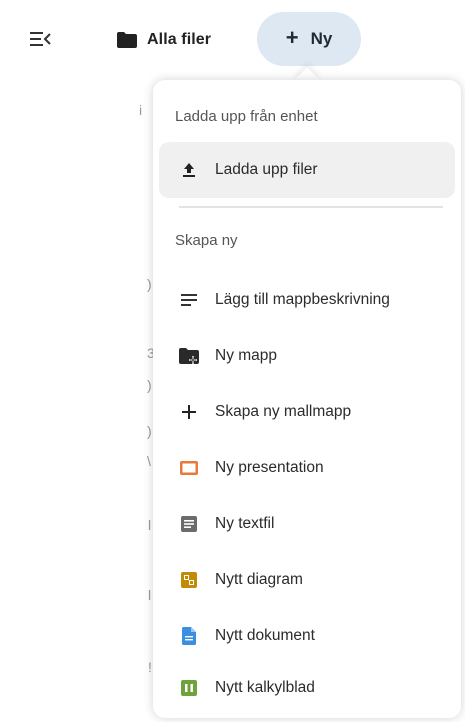 The height and width of the screenshot is (722, 465). I want to click on background-fragment: !, so click(150, 667).